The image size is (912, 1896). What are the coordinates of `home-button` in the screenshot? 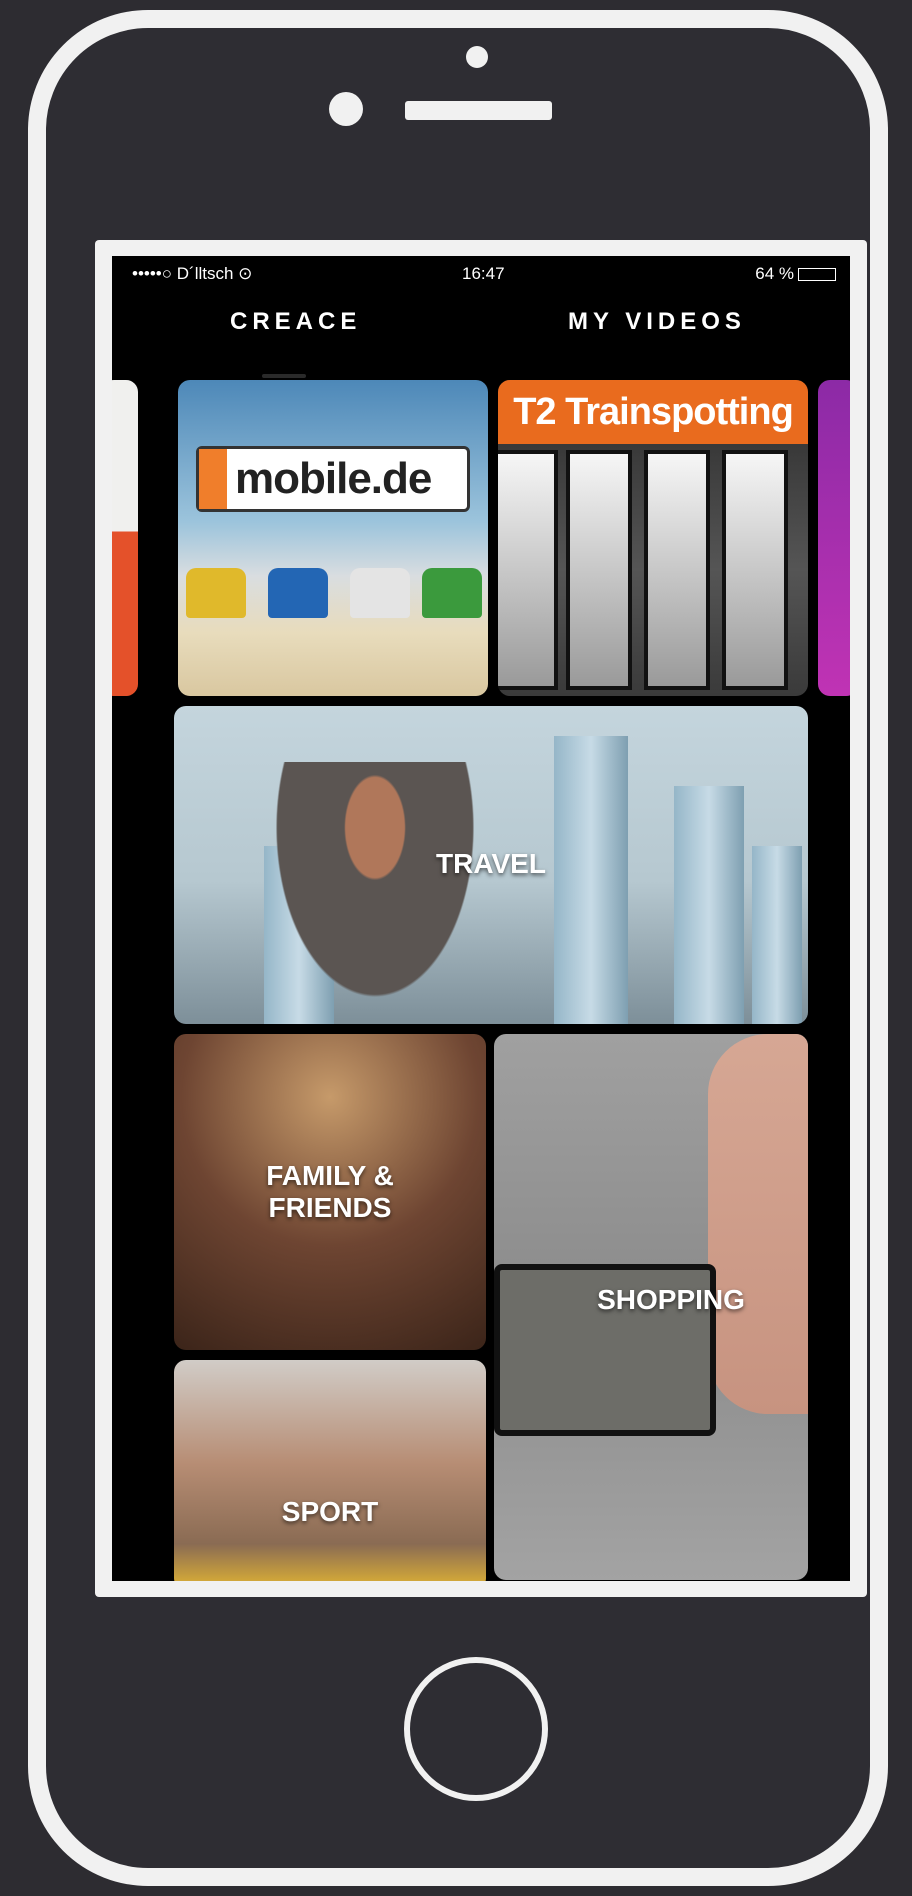 It's located at (476, 1729).